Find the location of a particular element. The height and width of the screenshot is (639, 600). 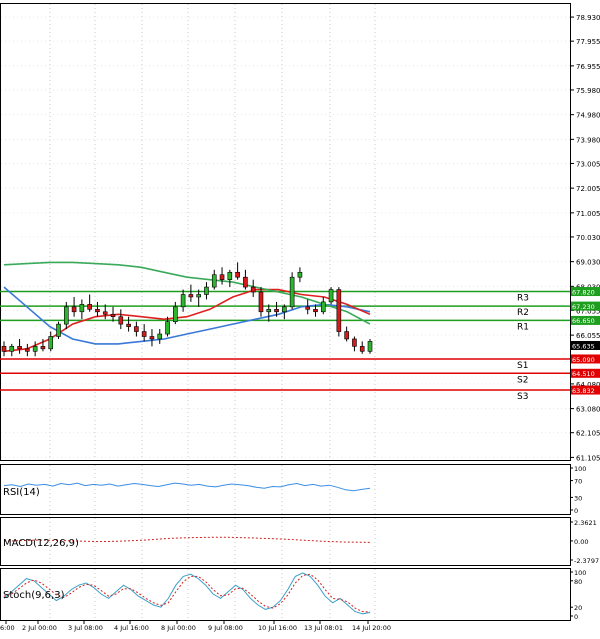

level-name-s1: S1 is located at coordinates (522, 366).